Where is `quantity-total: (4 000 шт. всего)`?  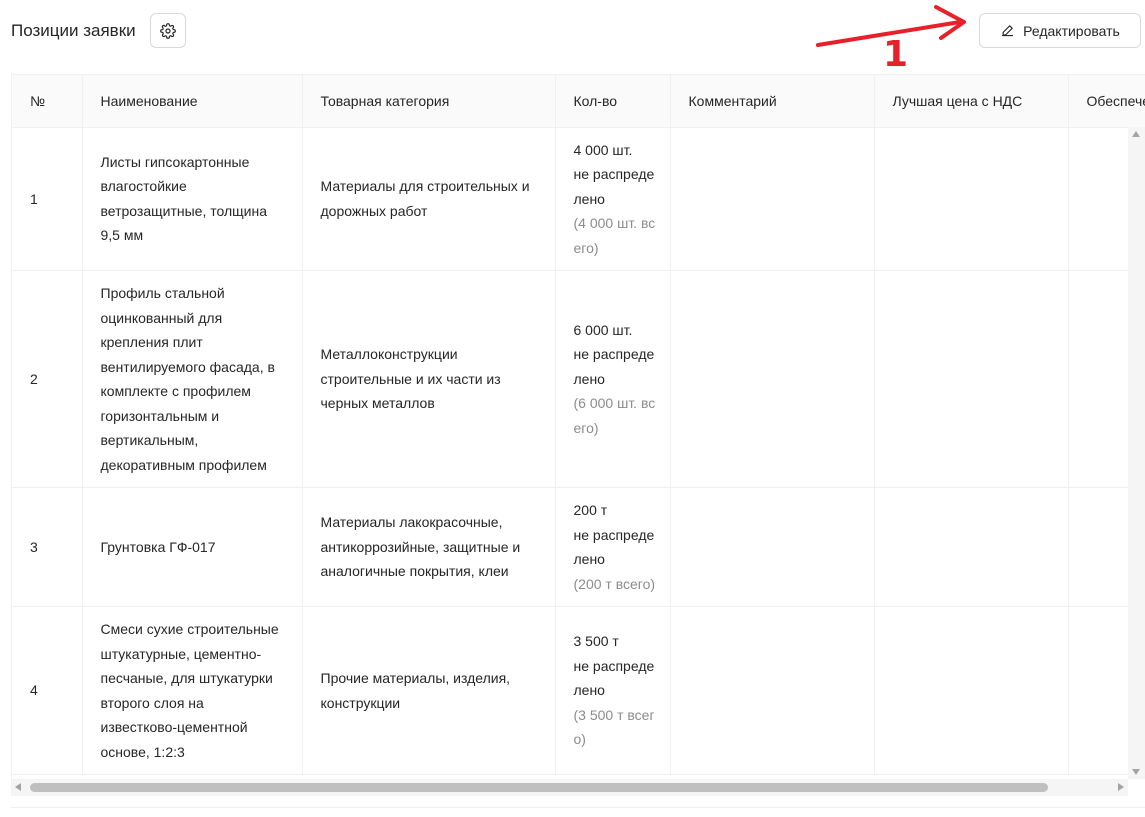
quantity-total: (4 000 шт. всего) is located at coordinates (614, 235).